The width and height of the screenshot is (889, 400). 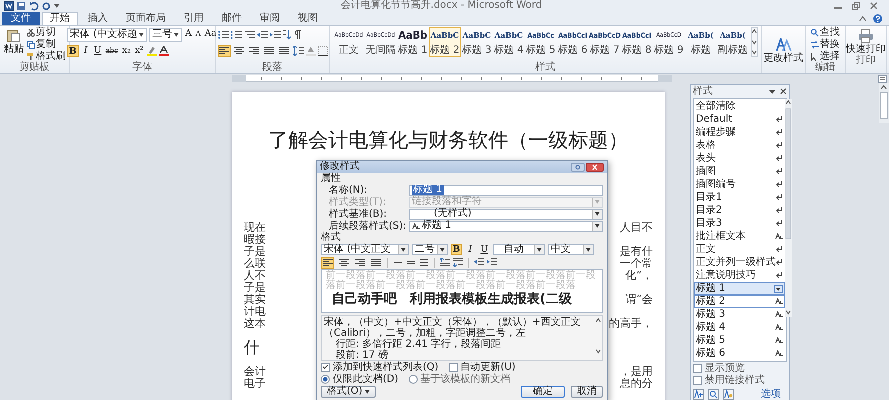 What do you see at coordinates (21, 18) in the screenshot?
I see `ribbon-tab: 文件` at bounding box center [21, 18].